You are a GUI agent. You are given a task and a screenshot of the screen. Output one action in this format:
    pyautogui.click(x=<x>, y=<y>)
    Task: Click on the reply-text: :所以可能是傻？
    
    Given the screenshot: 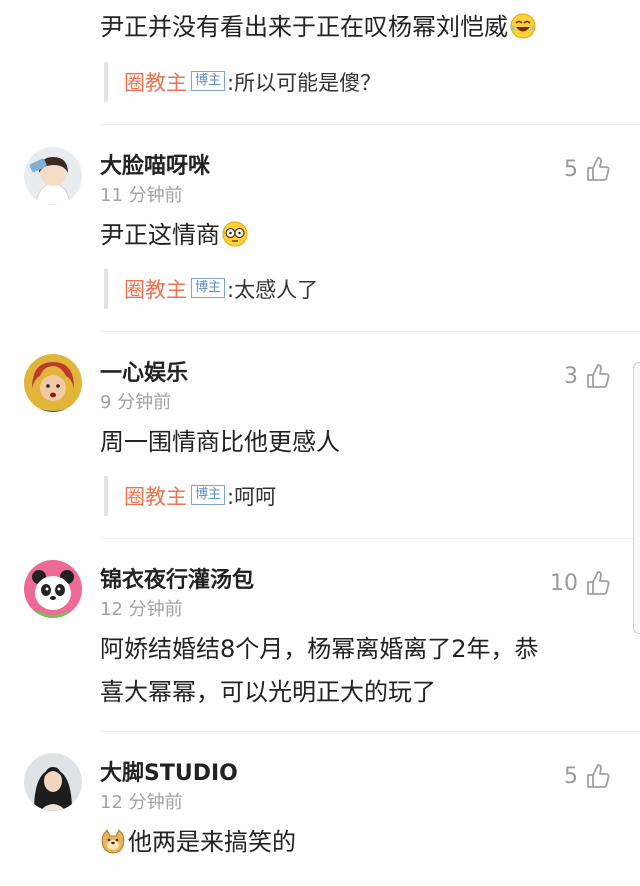 What is the action you would take?
    pyautogui.click(x=304, y=83)
    